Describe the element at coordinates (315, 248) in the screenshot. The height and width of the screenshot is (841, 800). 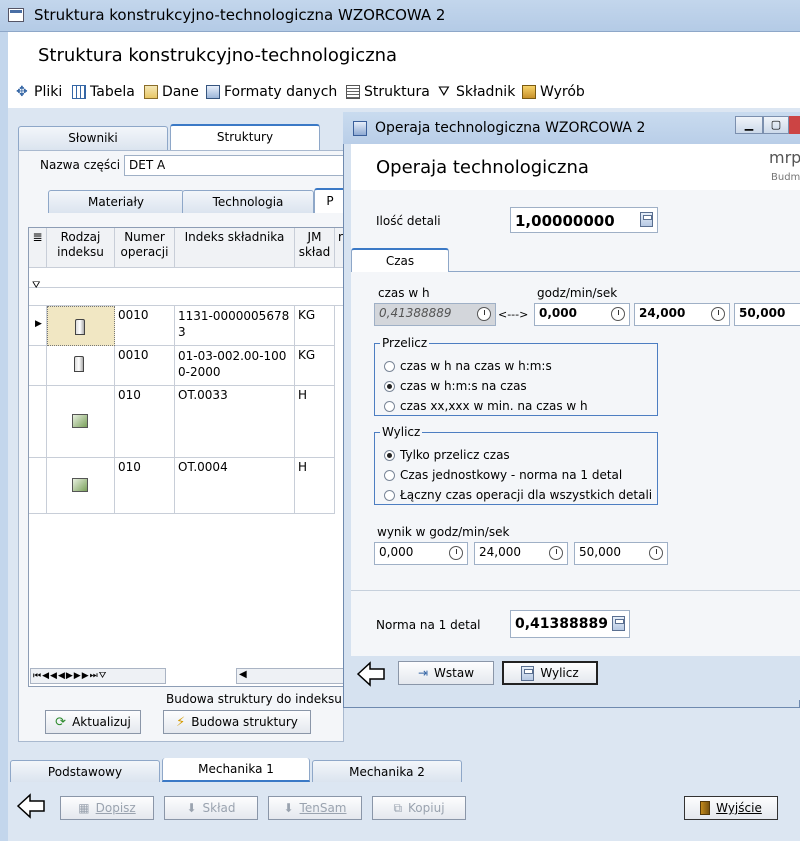
I see `col-jm-sklad: JM skład` at that location.